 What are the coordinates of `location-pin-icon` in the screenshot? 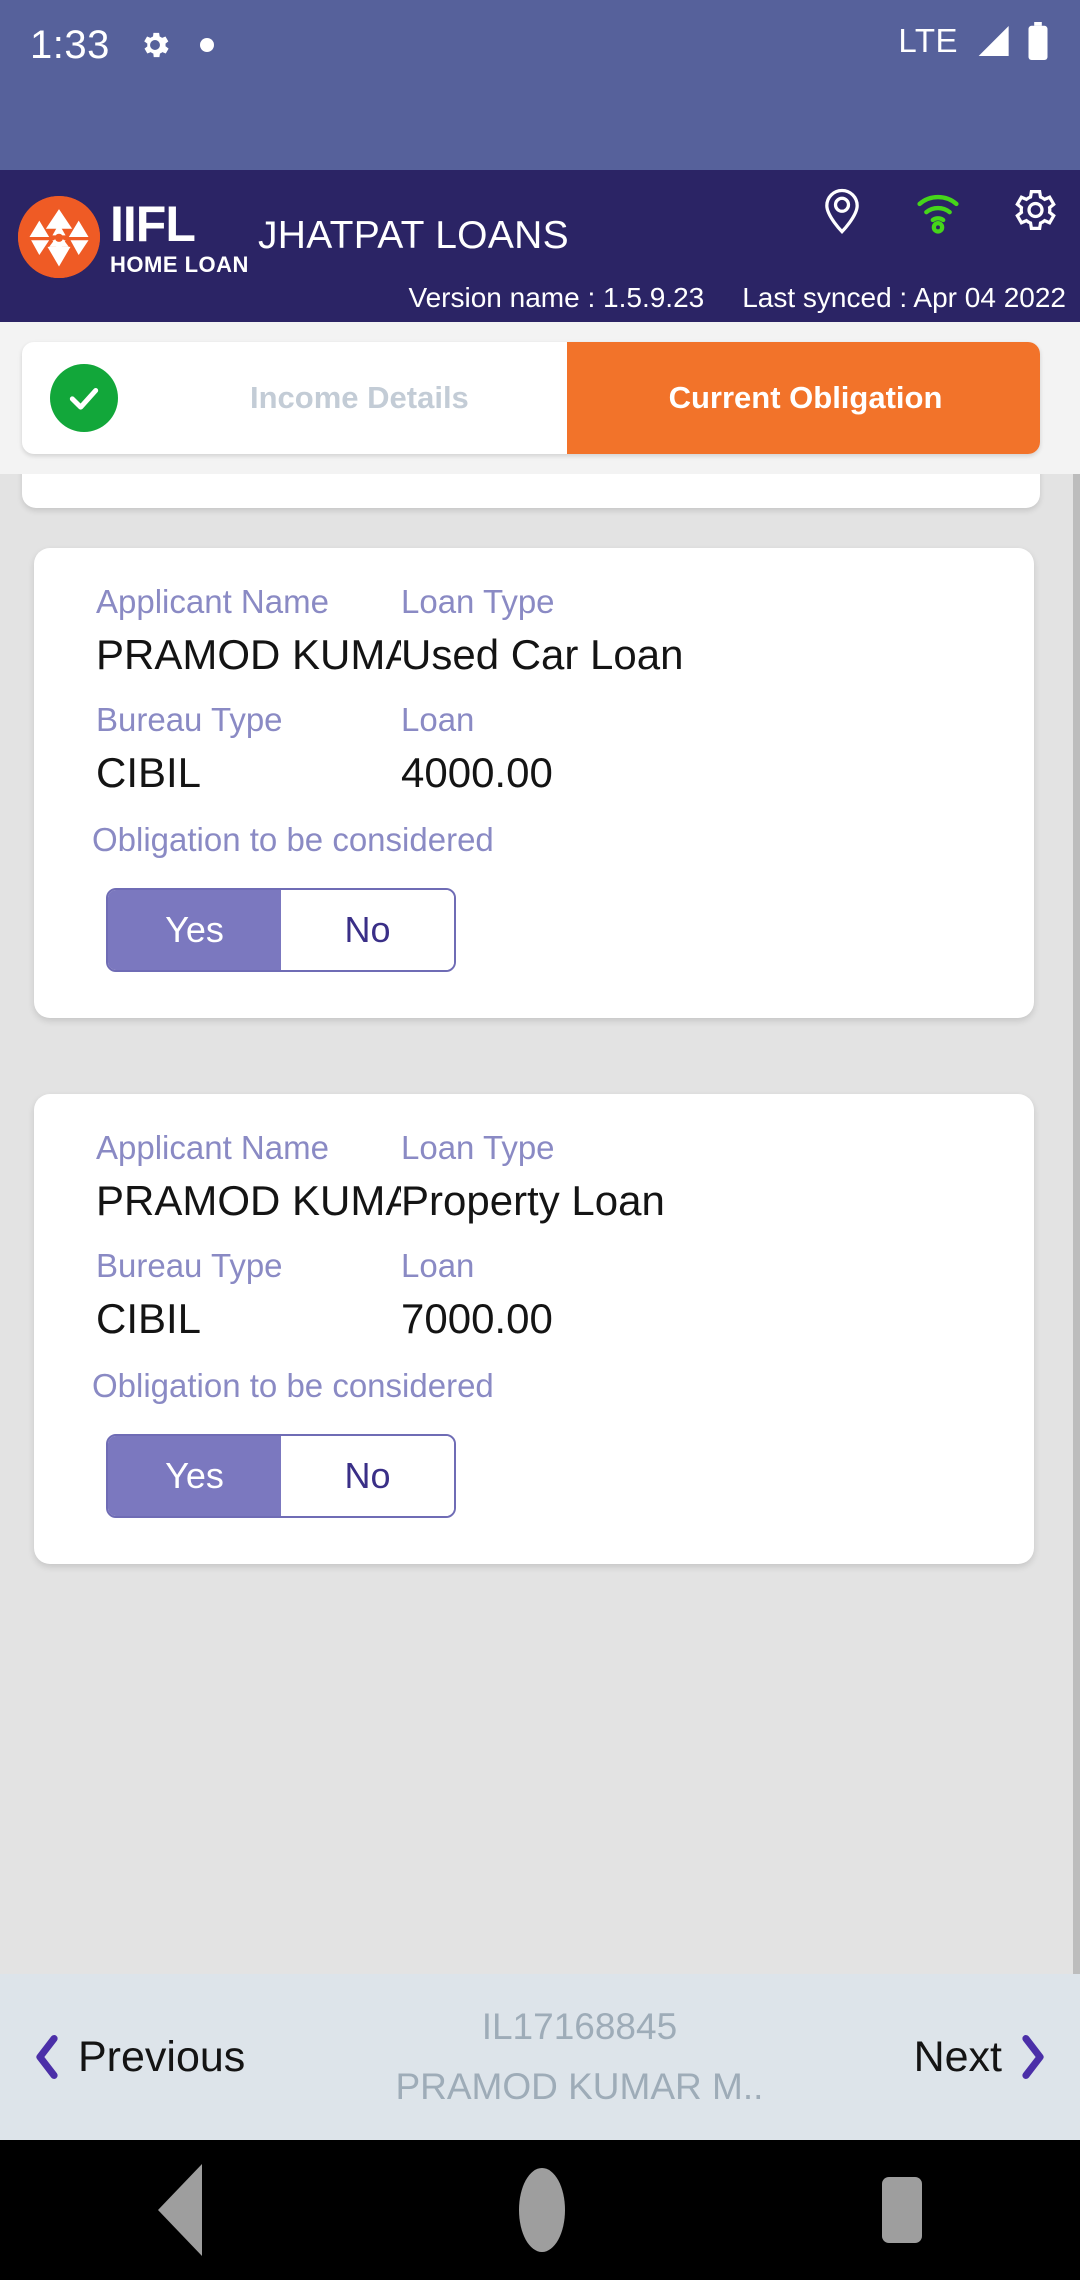 It's located at (842, 210).